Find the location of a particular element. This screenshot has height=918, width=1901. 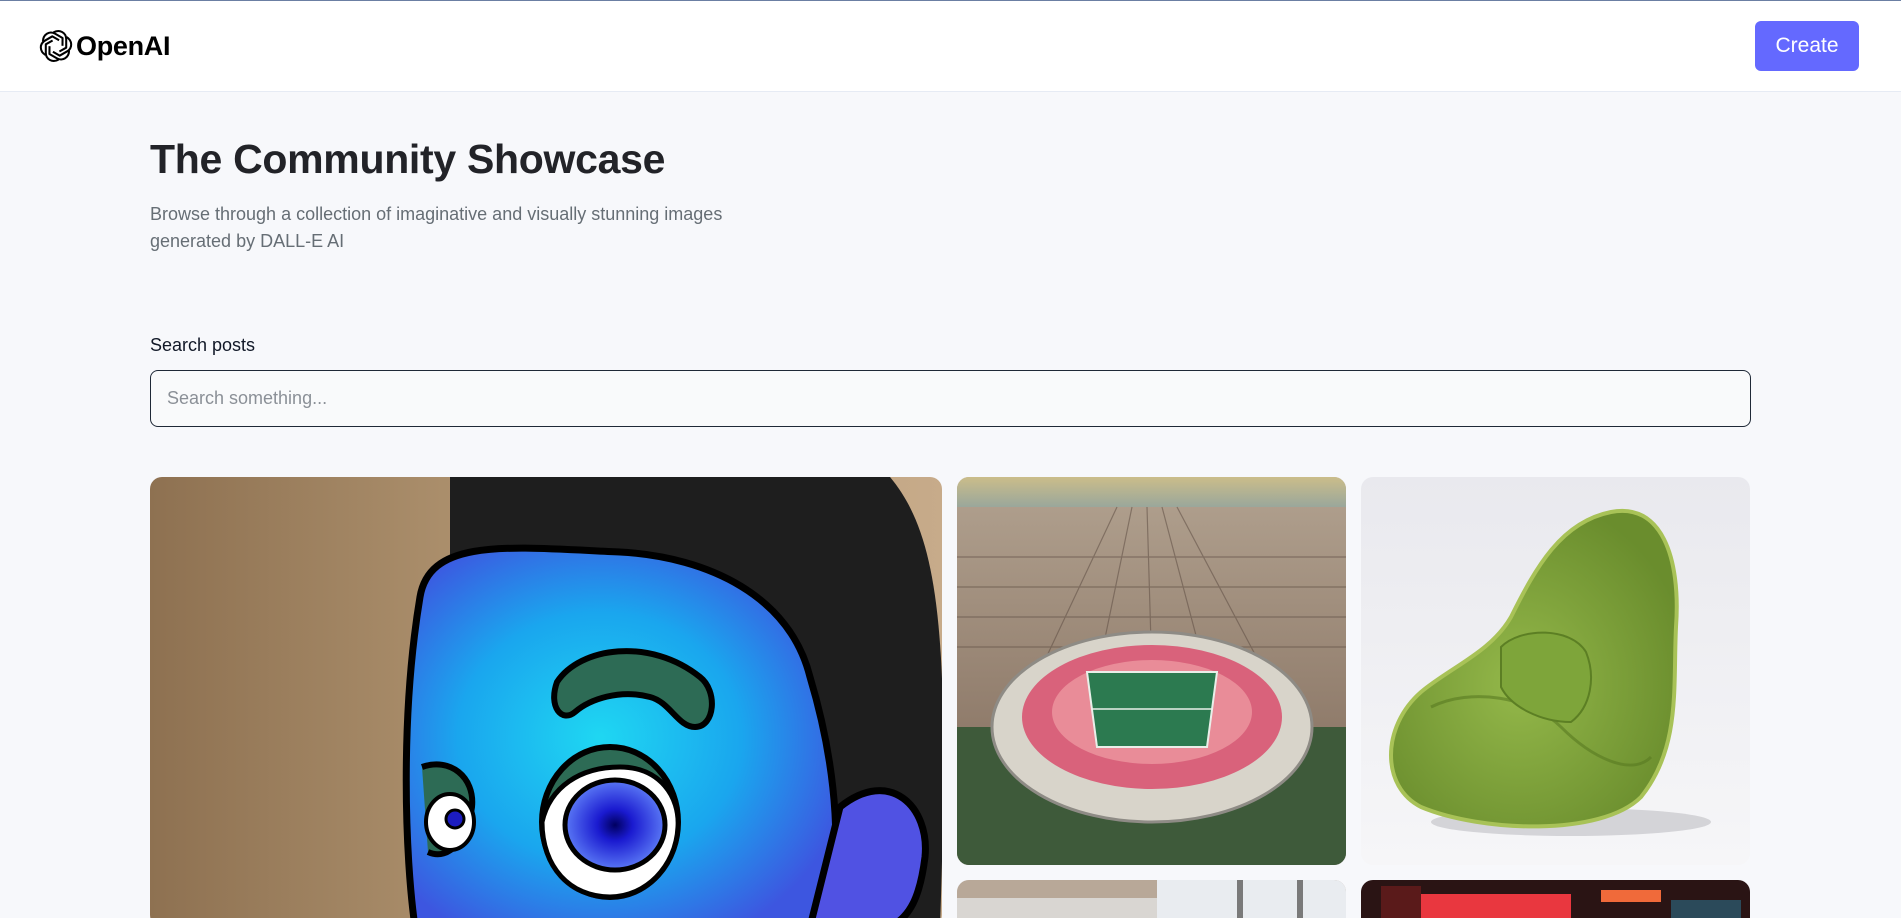

gallery-card-avocado-chair is located at coordinates (1555, 671).